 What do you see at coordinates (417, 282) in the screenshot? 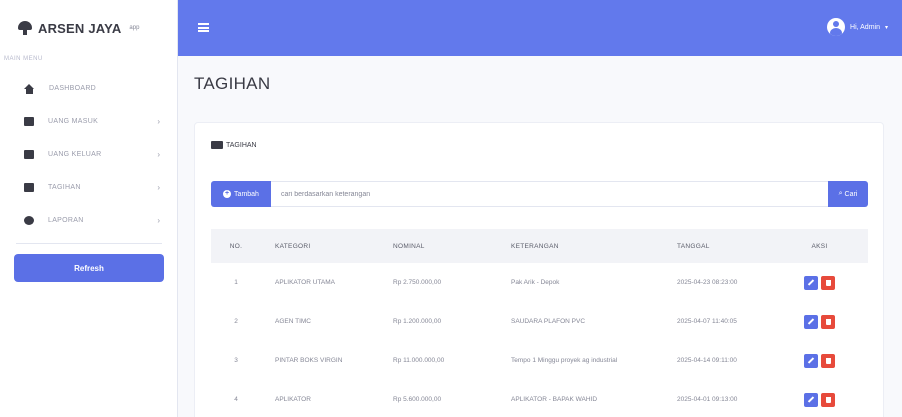
I see `cell-nominal: Rp 2.750.000,00` at bounding box center [417, 282].